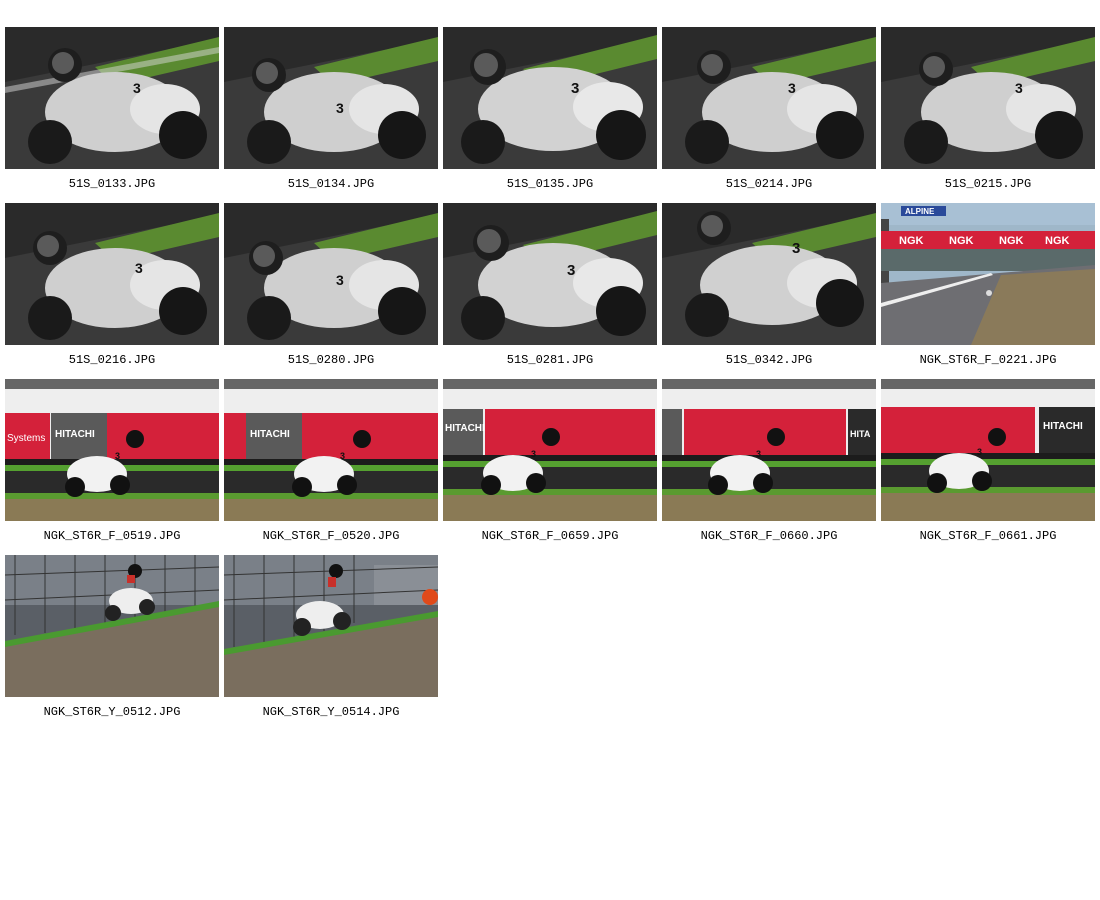 This screenshot has height=900, width=1100. I want to click on photo-thumbnail: HITACHI 3 NGK_ST6R_F_0661.JPG, so click(988, 462).